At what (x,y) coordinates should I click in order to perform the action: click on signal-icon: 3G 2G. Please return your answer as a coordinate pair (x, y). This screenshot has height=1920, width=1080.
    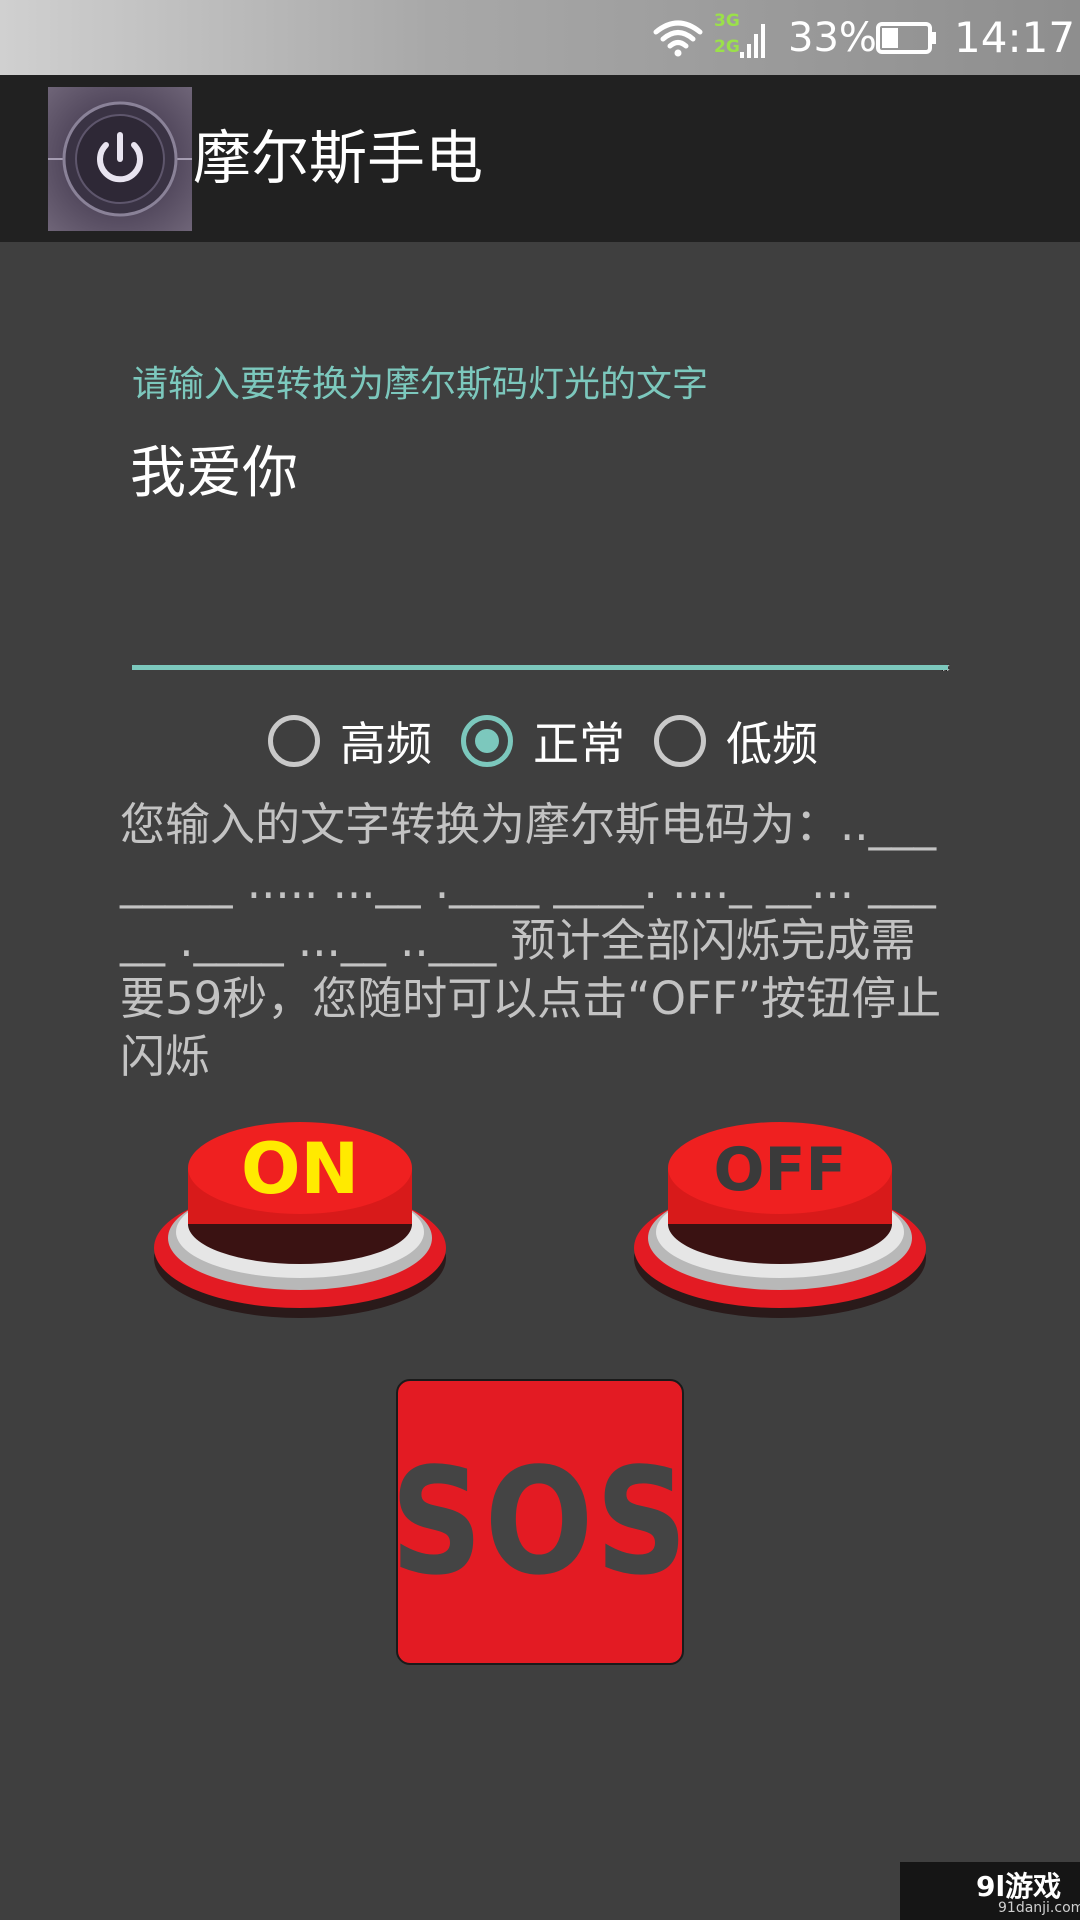
    Looking at the image, I should click on (742, 37).